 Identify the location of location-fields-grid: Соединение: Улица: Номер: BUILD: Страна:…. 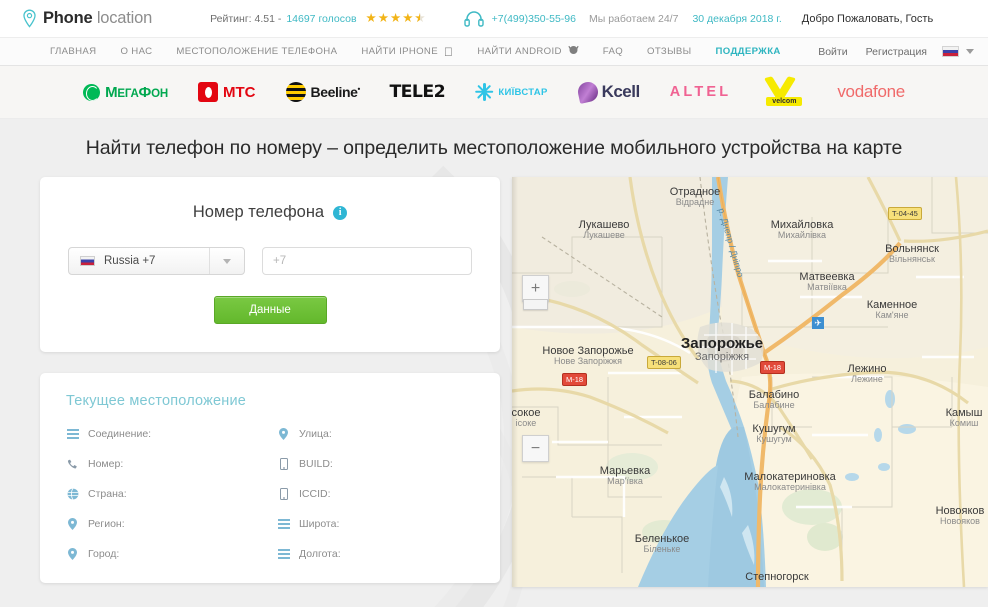
(270, 494).